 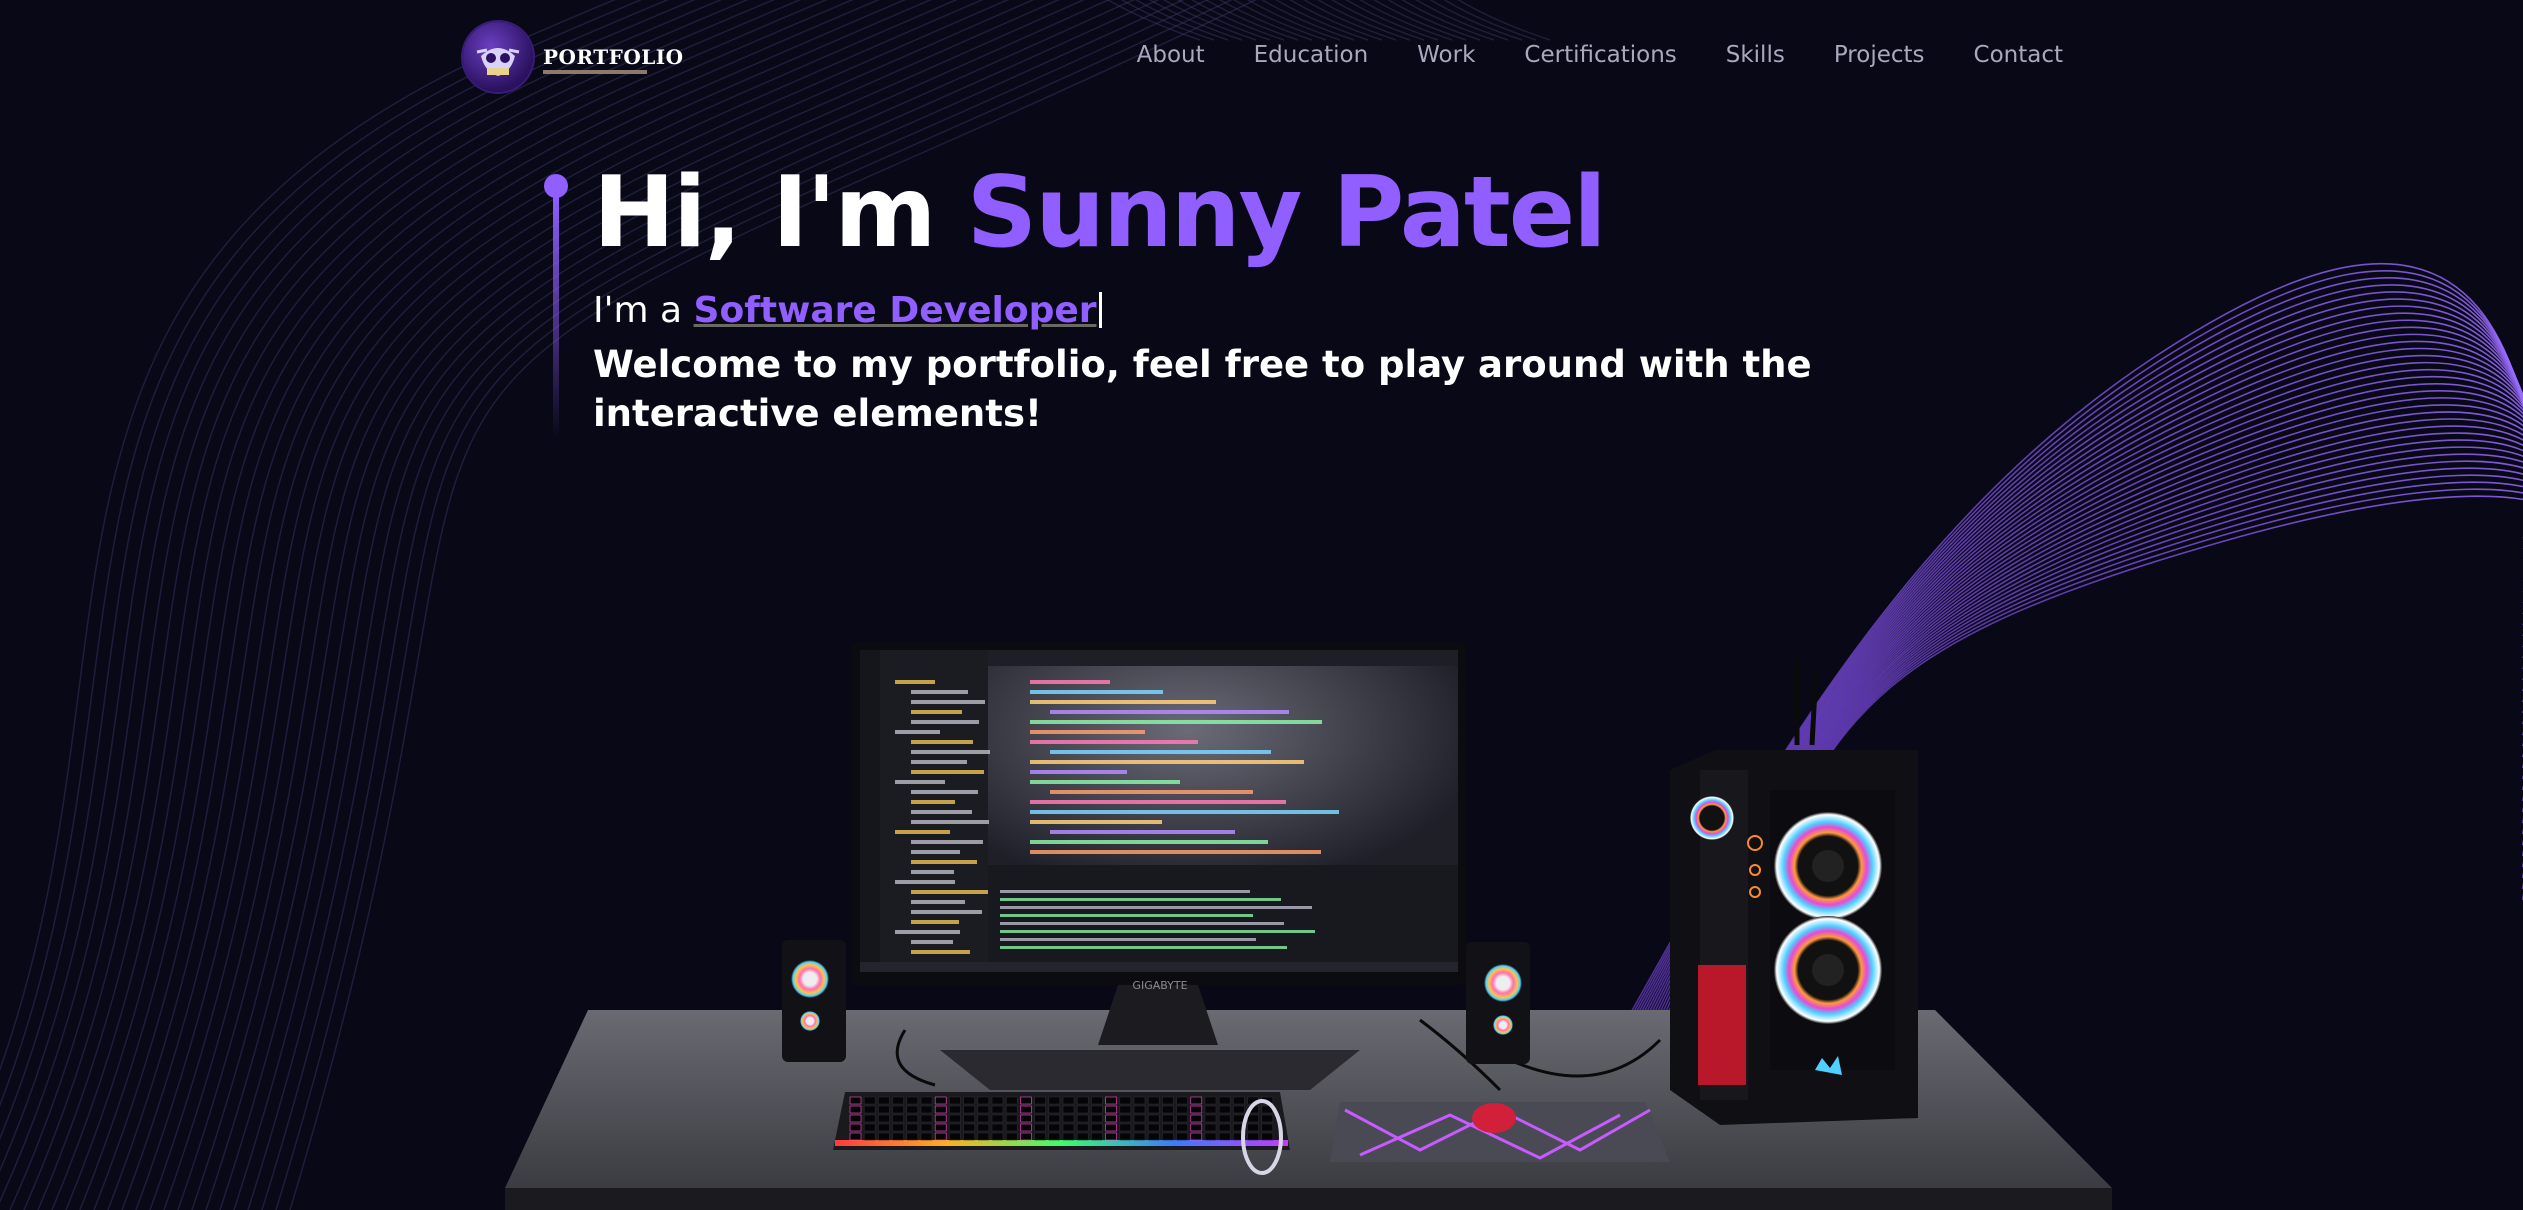 I want to click on editor-status-bar, so click(x=1159, y=967).